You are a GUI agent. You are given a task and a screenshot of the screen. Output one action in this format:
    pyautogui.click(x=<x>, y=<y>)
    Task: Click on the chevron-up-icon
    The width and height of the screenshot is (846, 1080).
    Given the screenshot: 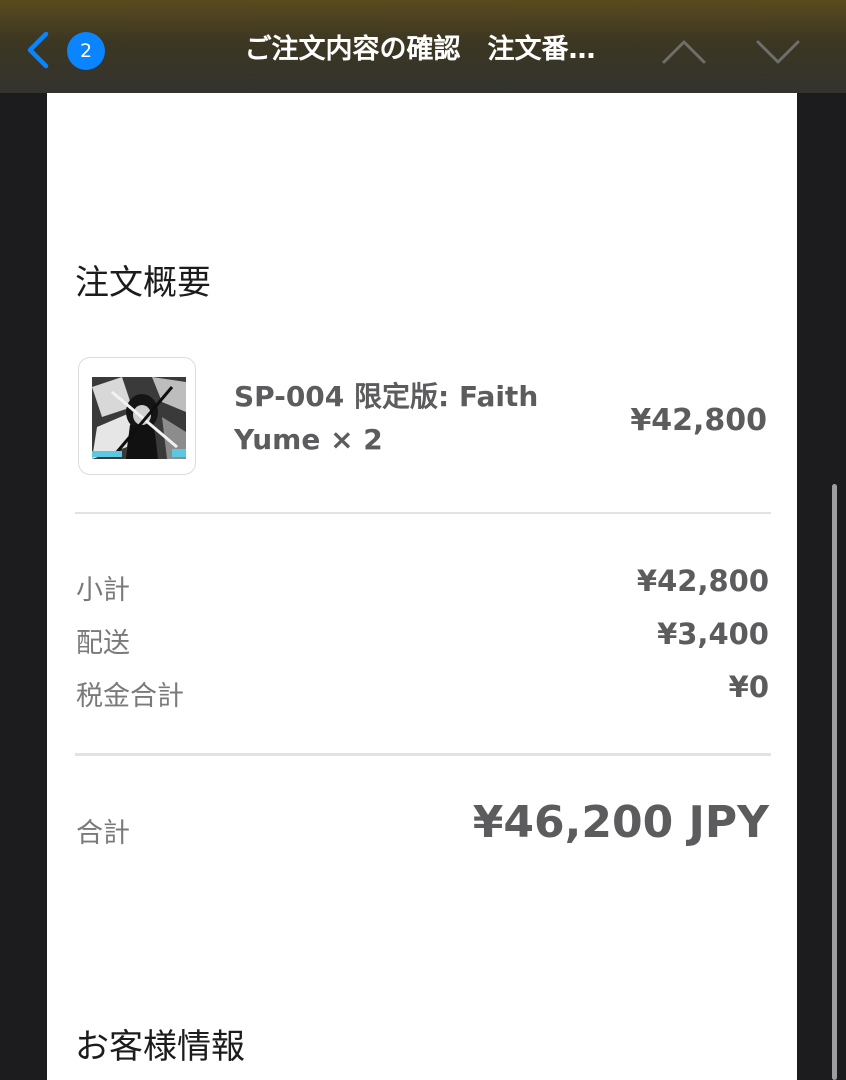 What is the action you would take?
    pyautogui.click(x=684, y=51)
    